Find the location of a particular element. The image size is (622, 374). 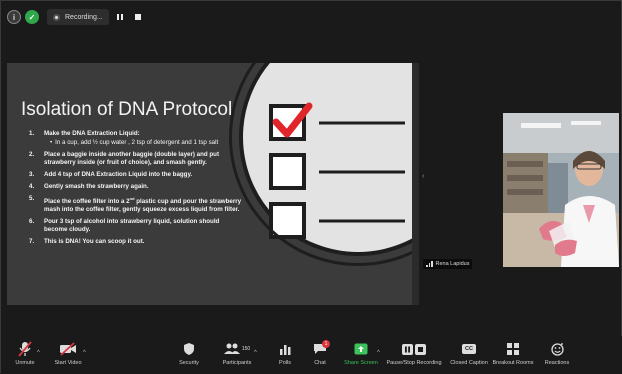

info-icon: i is located at coordinates (14, 17).